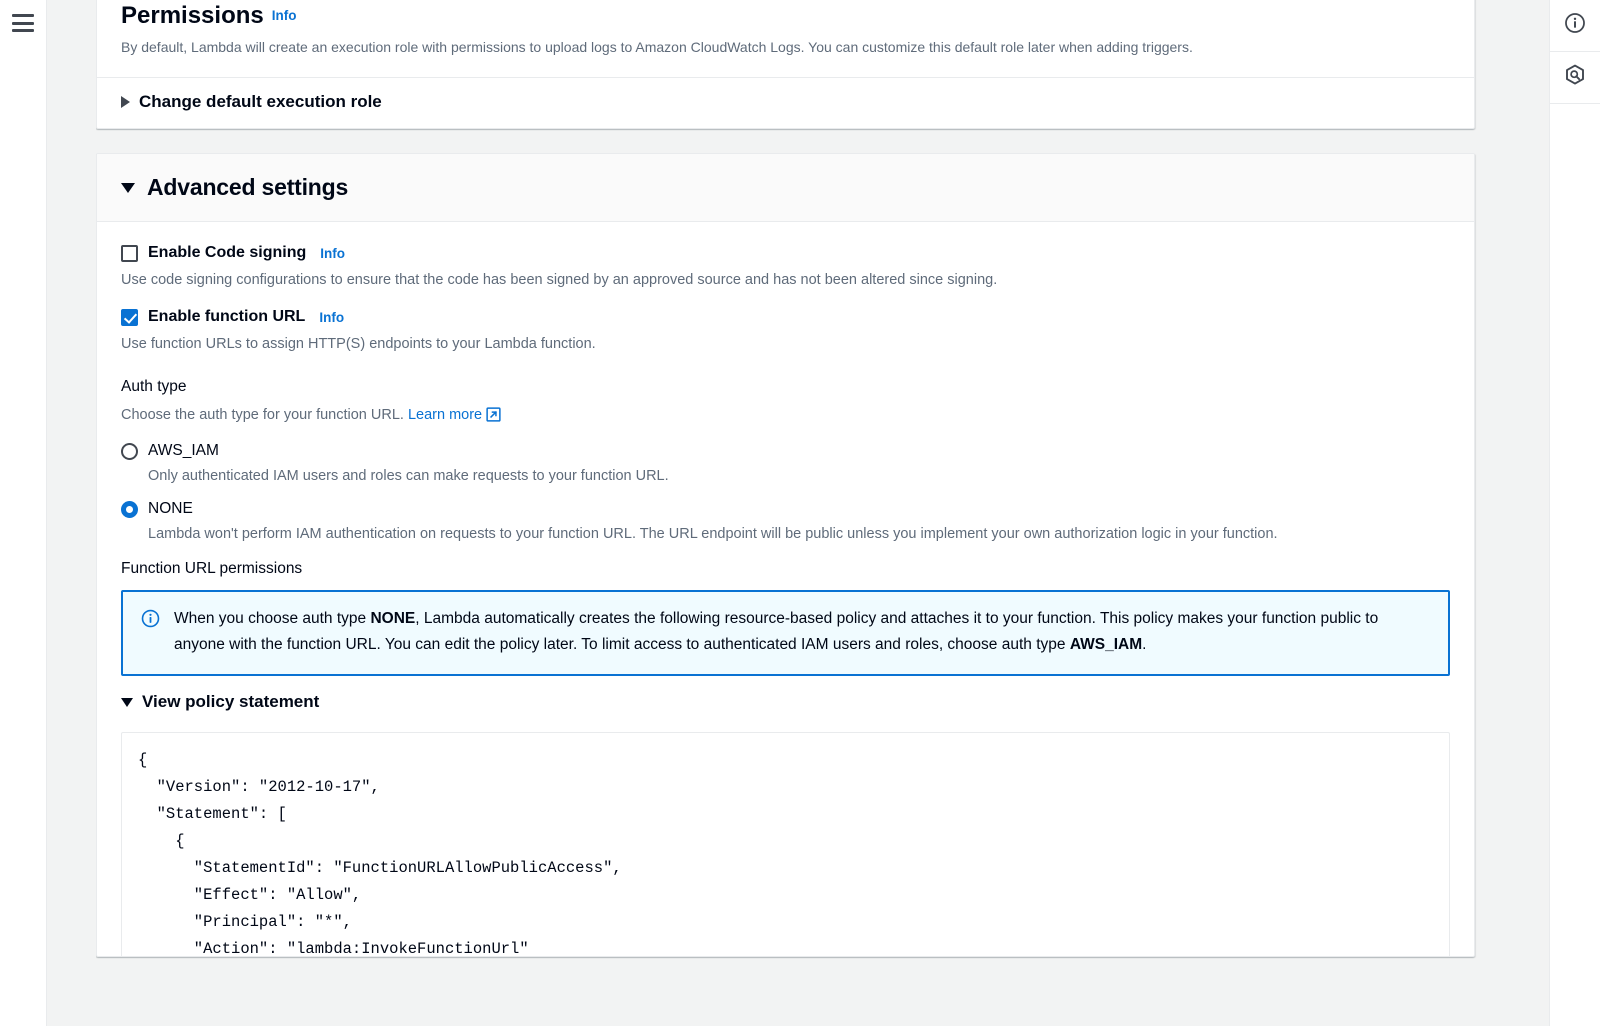  I want to click on right-utility-rail, so click(1574, 513).